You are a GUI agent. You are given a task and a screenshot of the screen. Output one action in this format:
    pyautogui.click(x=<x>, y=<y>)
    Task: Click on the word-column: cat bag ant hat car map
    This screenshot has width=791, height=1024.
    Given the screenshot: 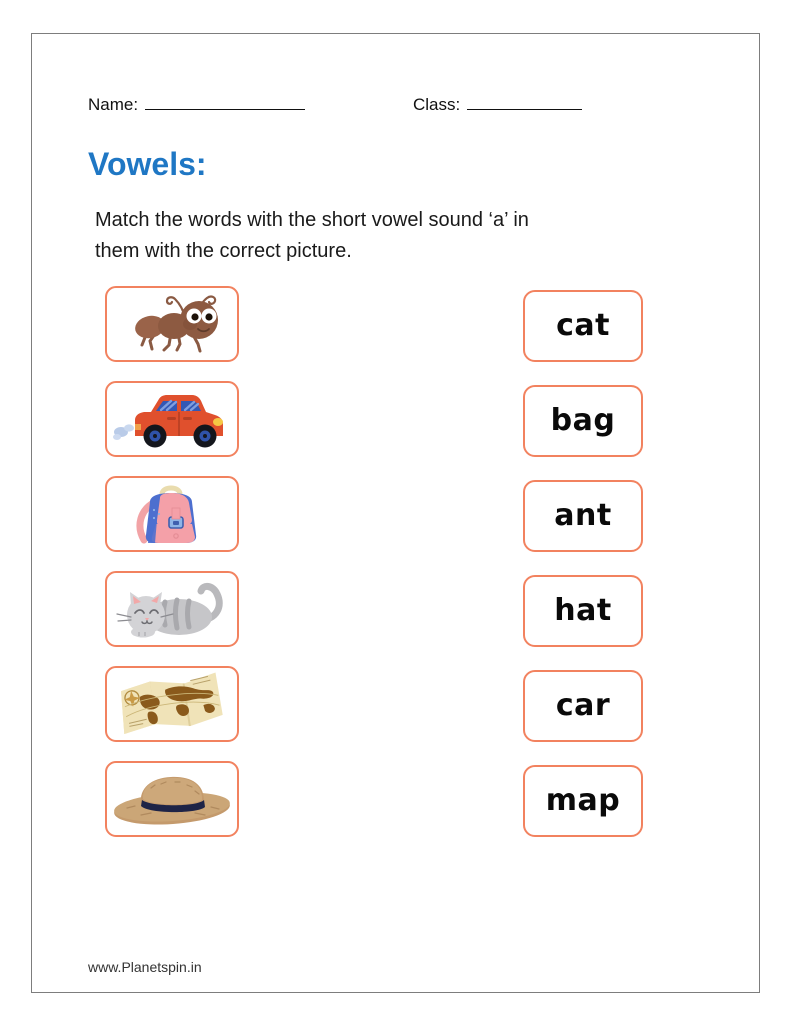 What is the action you would take?
    pyautogui.click(x=583, y=575)
    